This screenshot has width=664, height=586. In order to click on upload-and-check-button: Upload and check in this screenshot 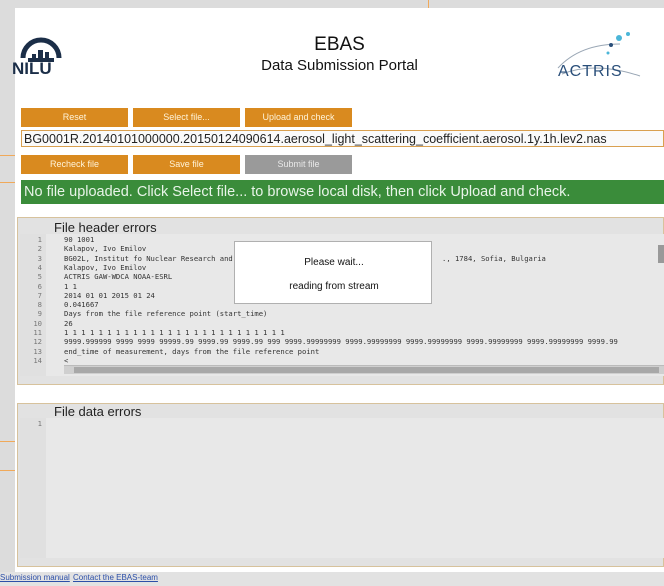, I will do `click(298, 117)`.